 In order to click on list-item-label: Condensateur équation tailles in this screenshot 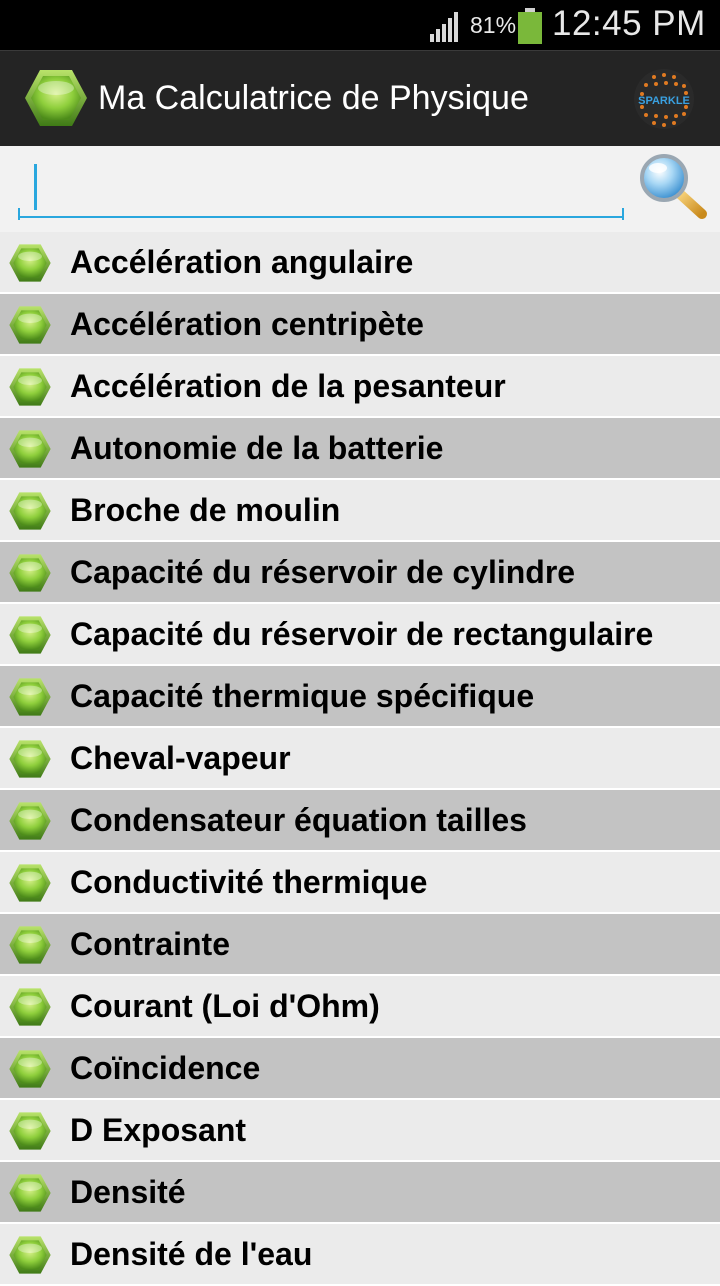, I will do `click(298, 820)`.